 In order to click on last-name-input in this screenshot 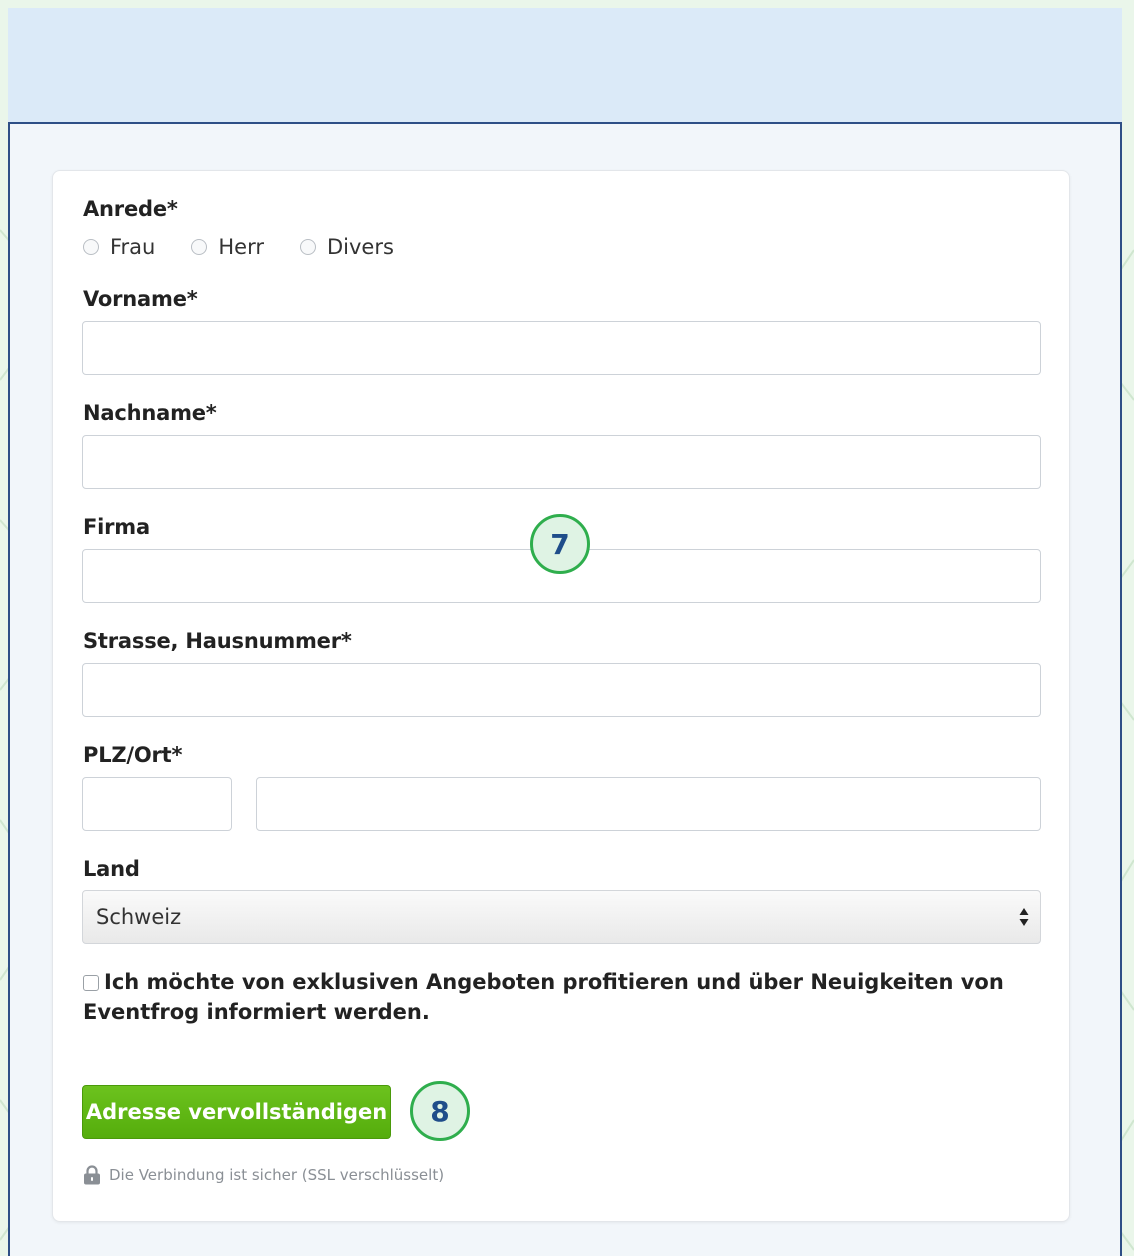, I will do `click(561, 462)`.